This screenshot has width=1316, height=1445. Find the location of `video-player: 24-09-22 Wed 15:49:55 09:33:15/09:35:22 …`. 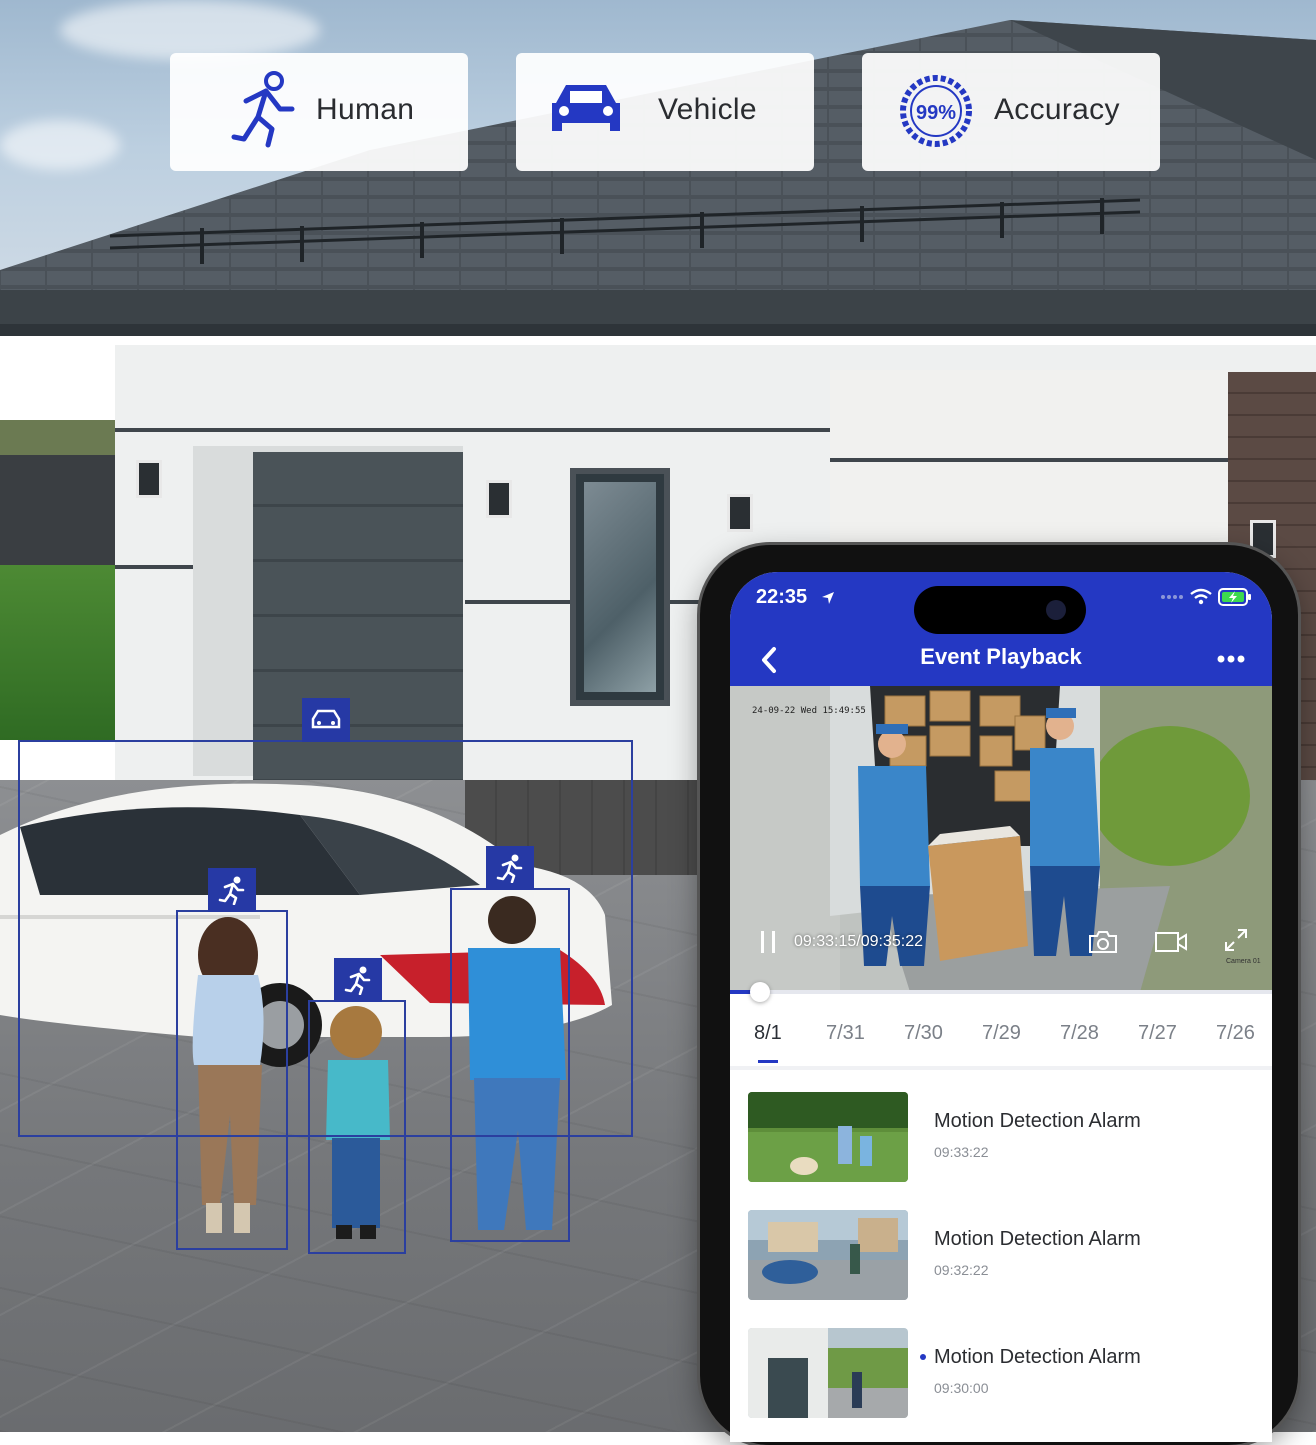

video-player: 24-09-22 Wed 15:49:55 09:33:15/09:35:22 … is located at coordinates (1001, 839).